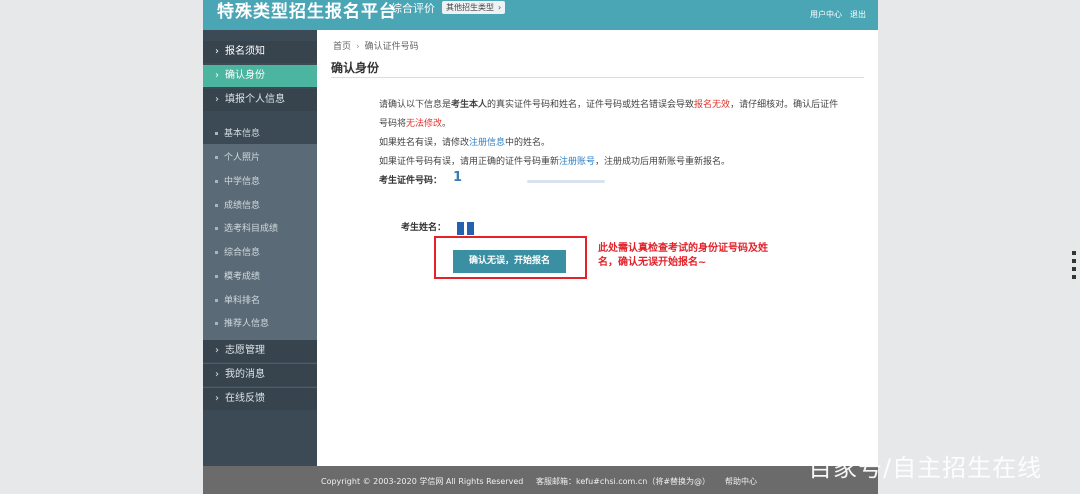 The image size is (1080, 494). Describe the element at coordinates (245, 51) in the screenshot. I see `sidebar-item-label: 报名须知` at that location.